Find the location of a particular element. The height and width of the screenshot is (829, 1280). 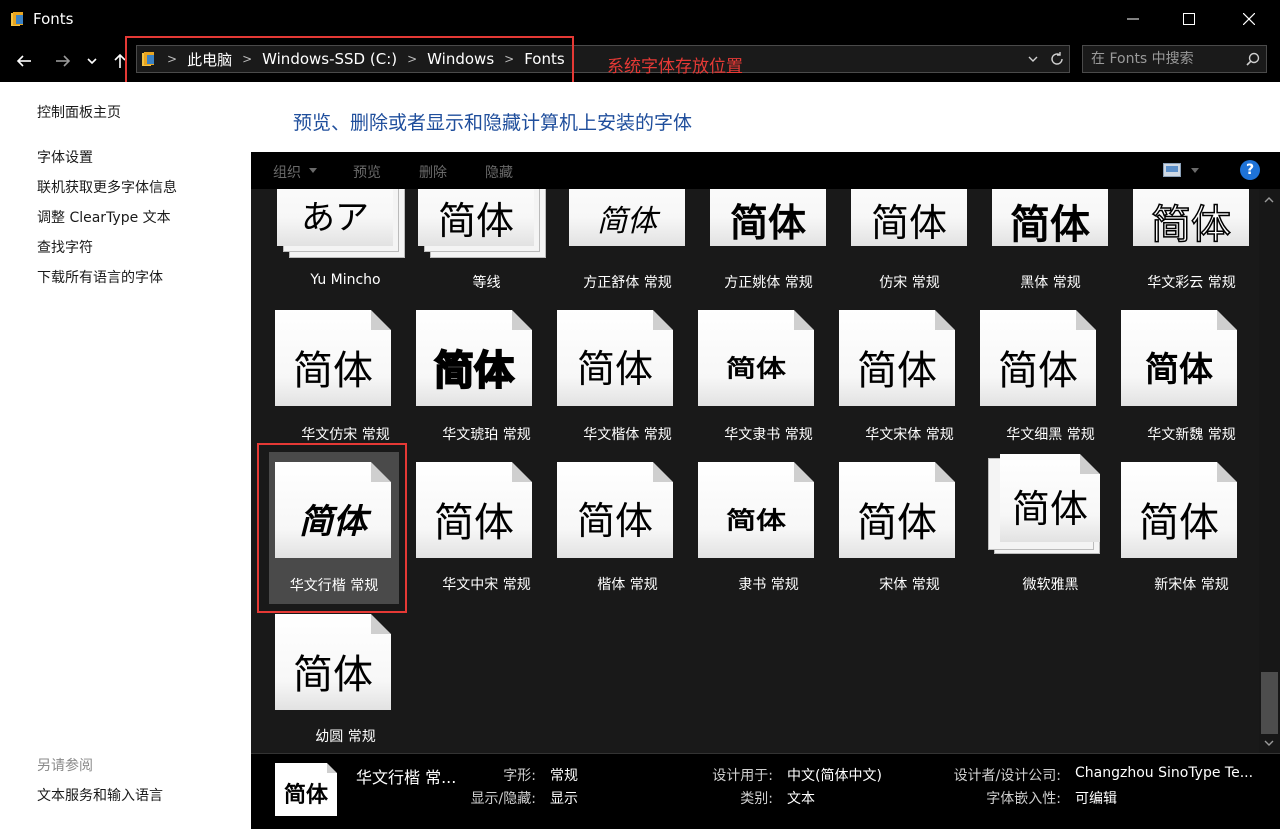

font-preview-page: あア is located at coordinates (335, 217).